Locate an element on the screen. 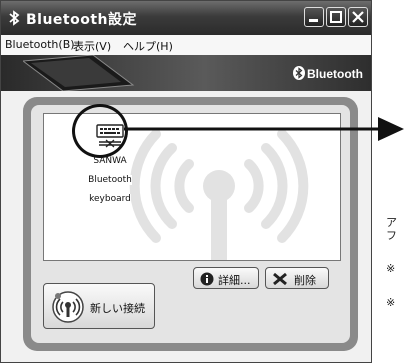  menu-view: 表示(V) is located at coordinates (92, 46).